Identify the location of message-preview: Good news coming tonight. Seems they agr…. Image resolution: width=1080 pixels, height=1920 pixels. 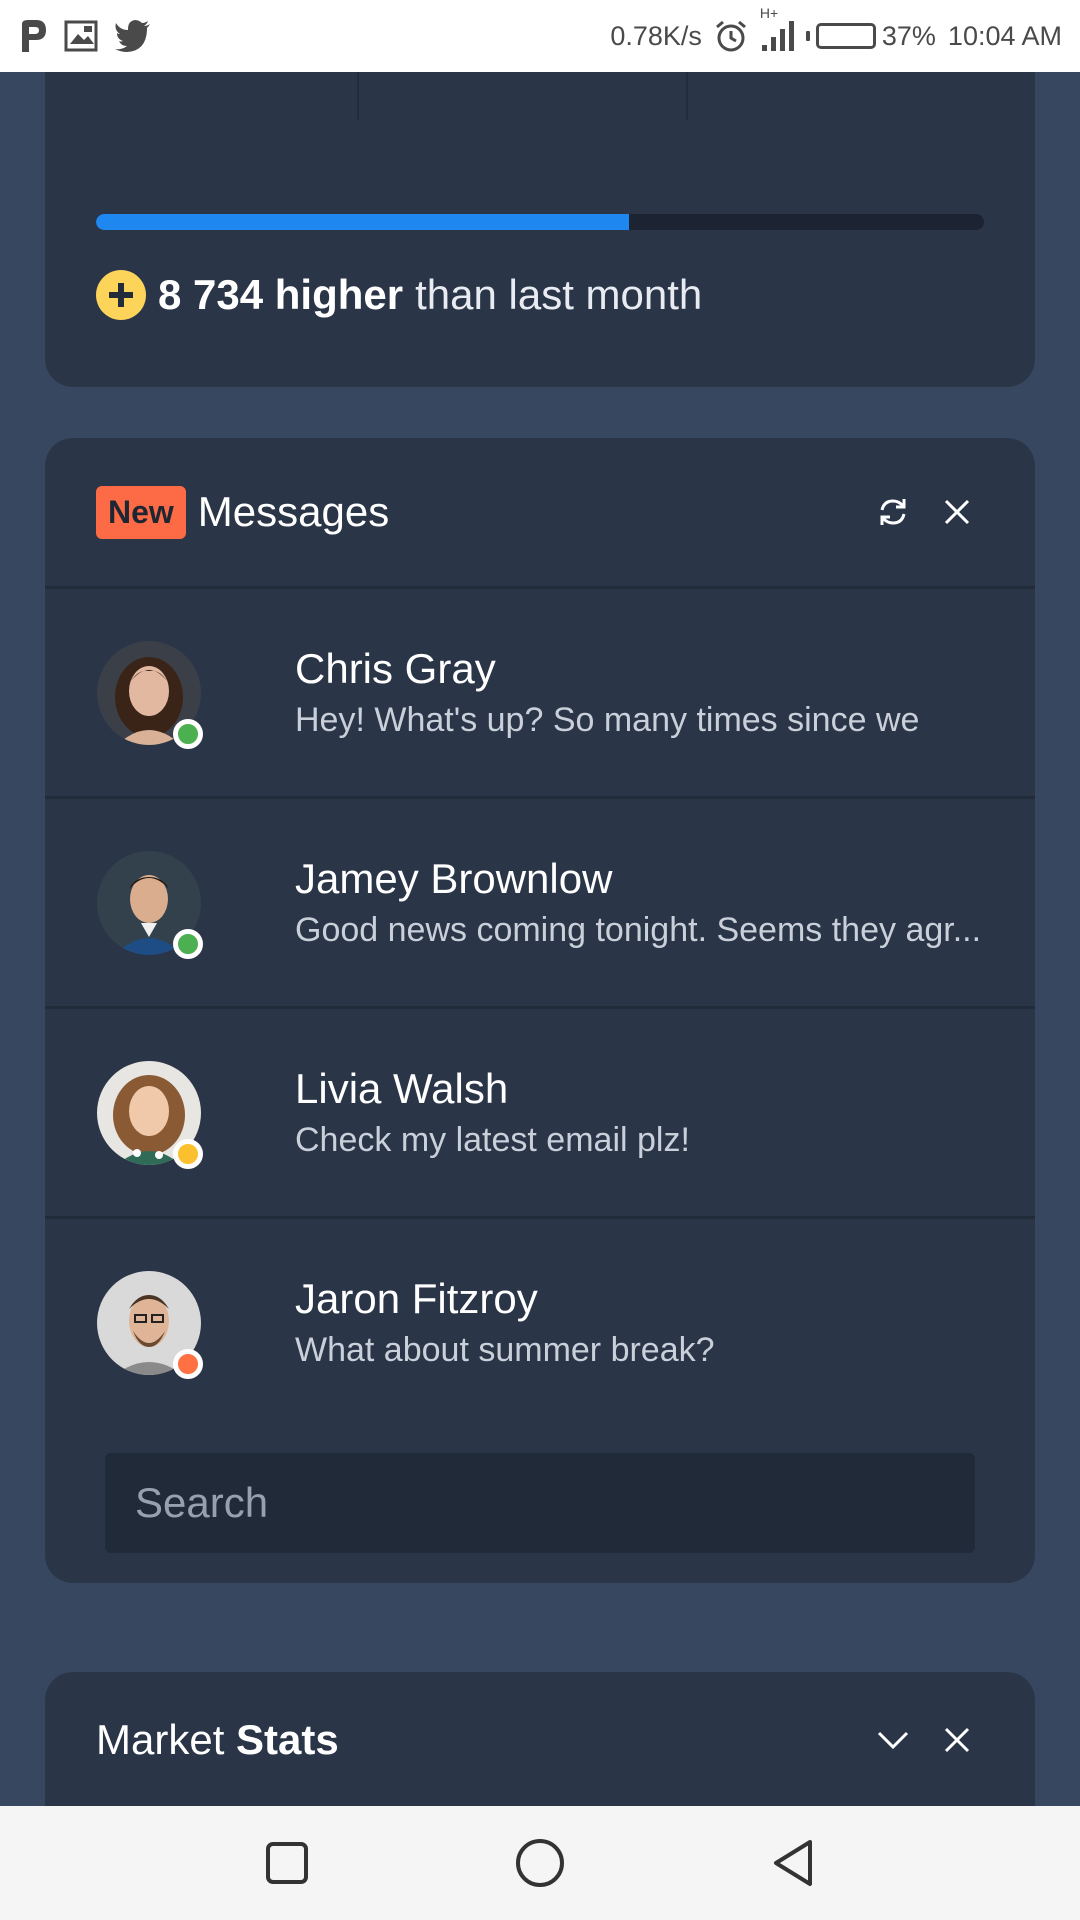
(638, 930).